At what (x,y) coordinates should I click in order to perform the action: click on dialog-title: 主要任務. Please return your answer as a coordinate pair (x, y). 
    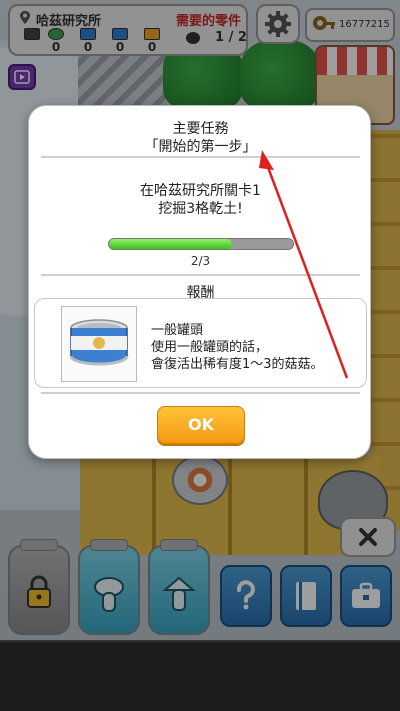
    Looking at the image, I should click on (200, 129).